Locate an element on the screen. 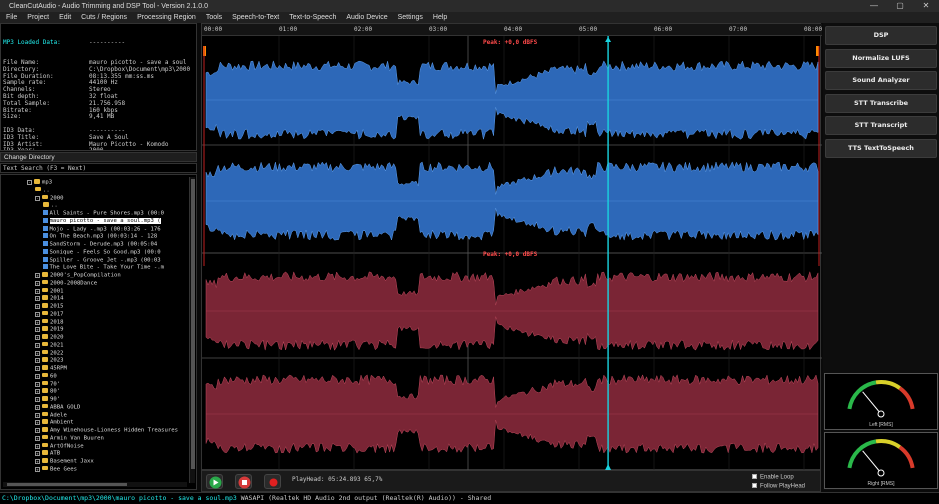  menu-item: Cuts / Regions is located at coordinates (104, 17).